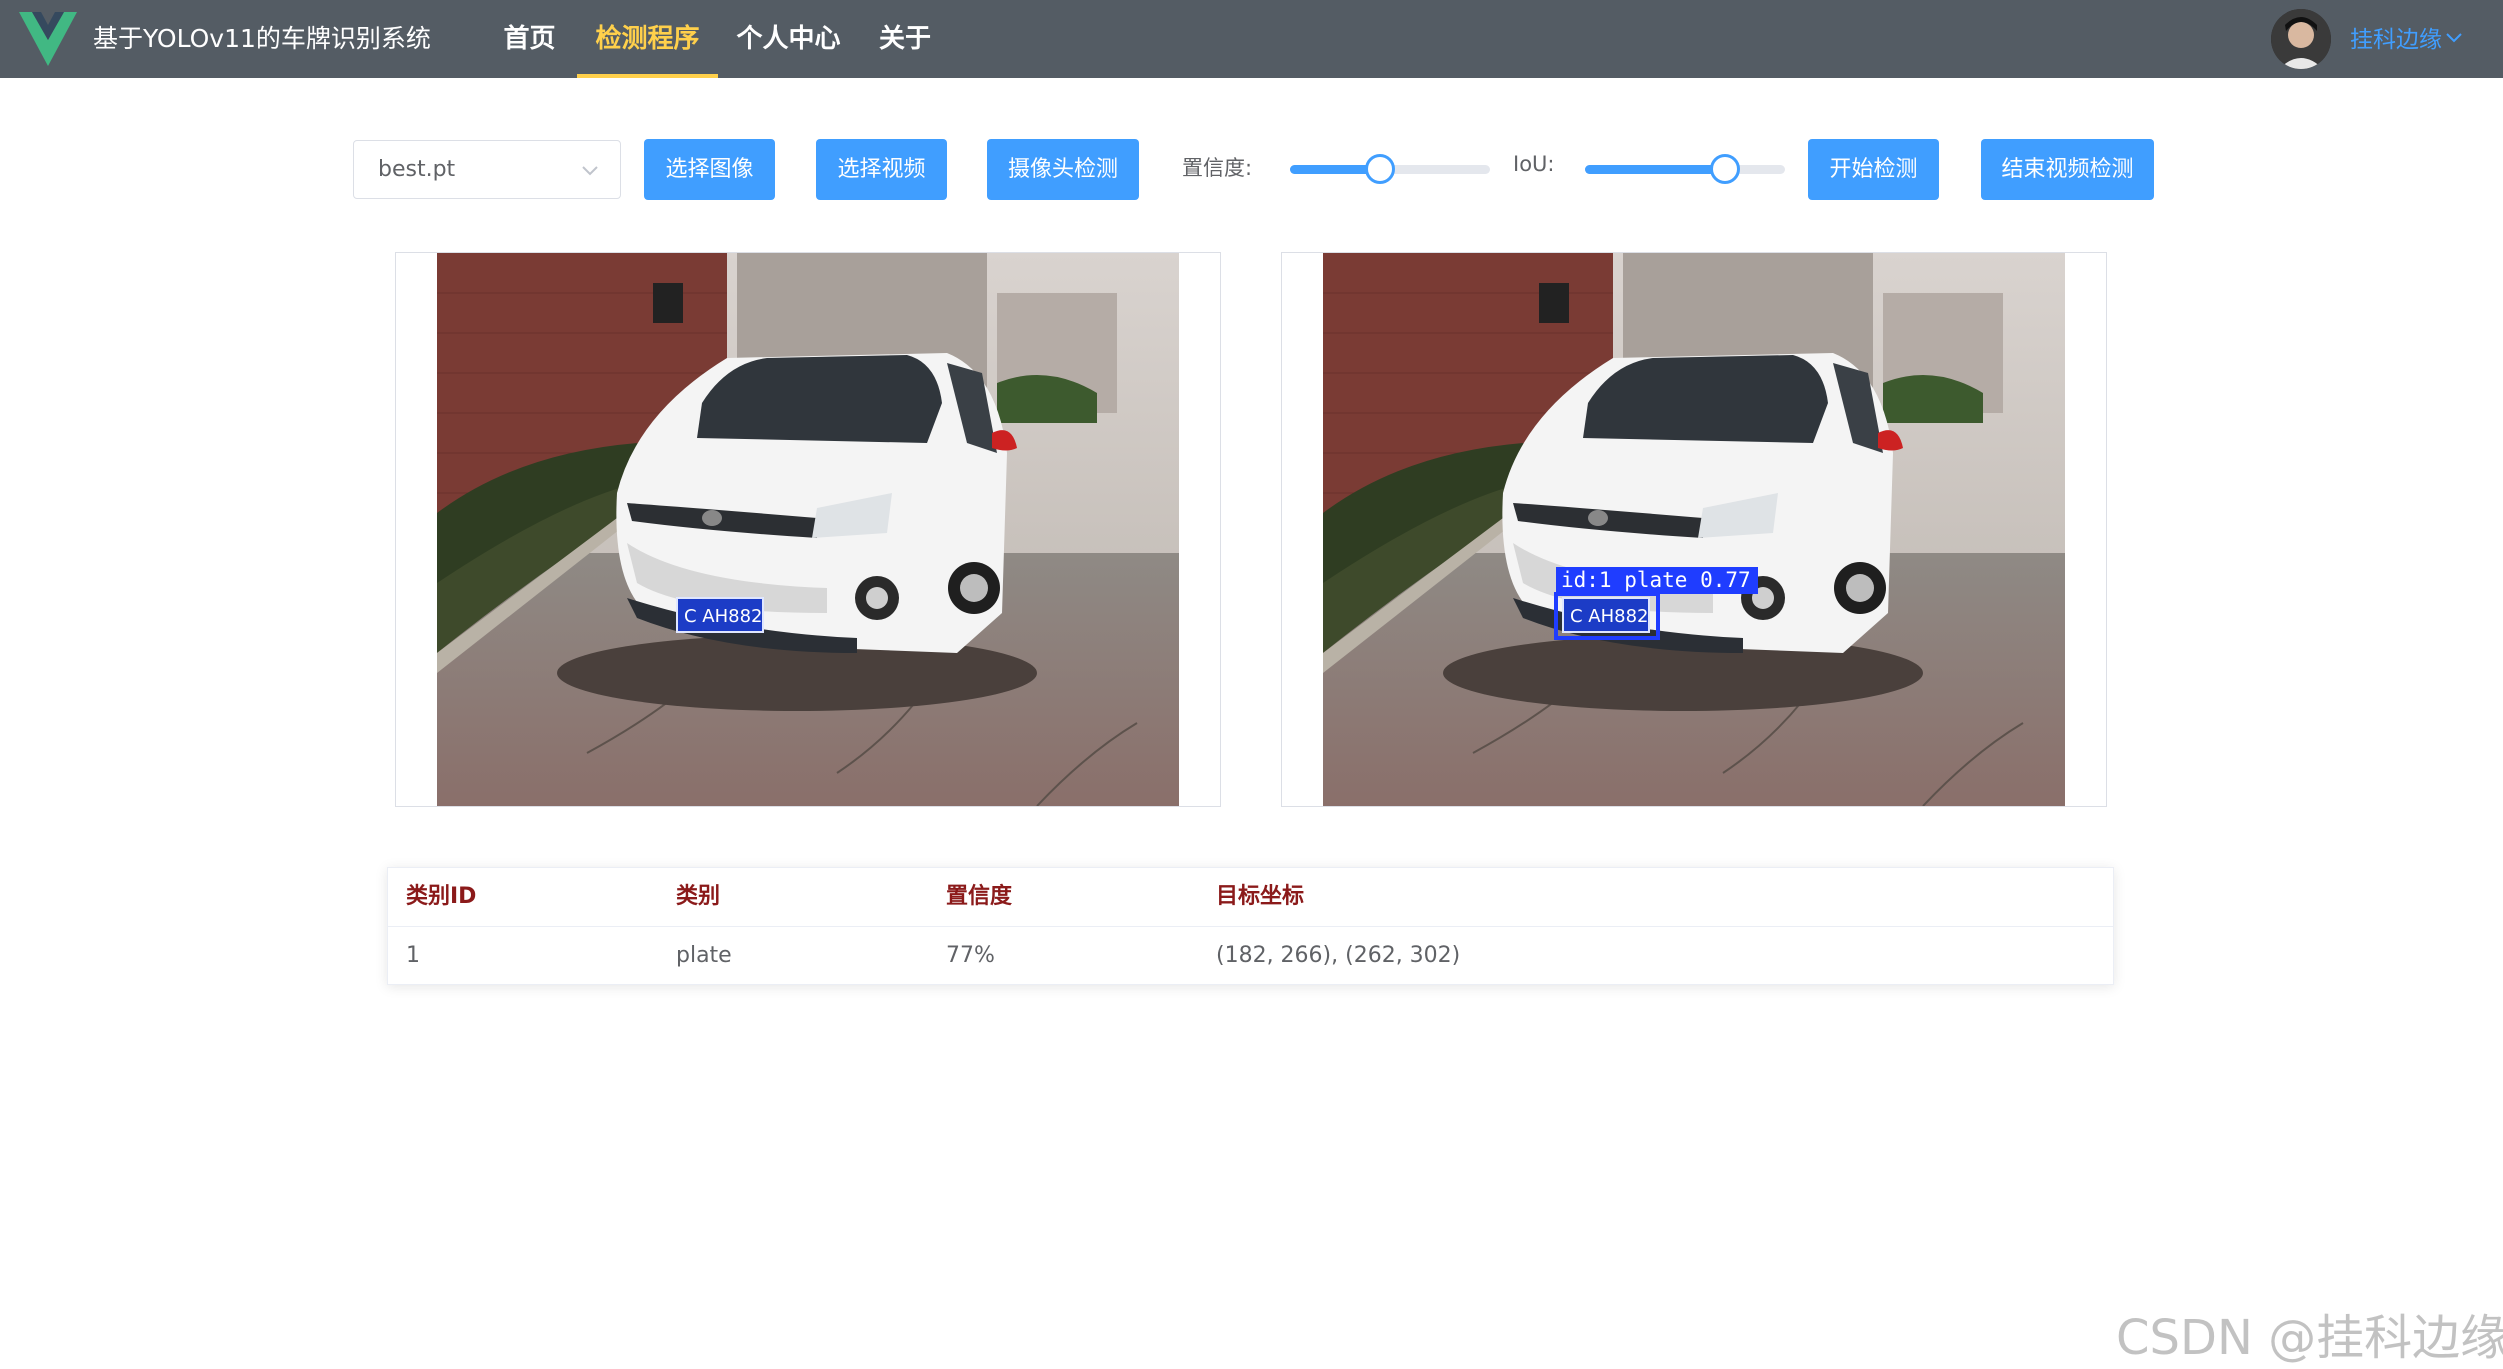  I want to click on iou-slider-thumb, so click(1725, 169).